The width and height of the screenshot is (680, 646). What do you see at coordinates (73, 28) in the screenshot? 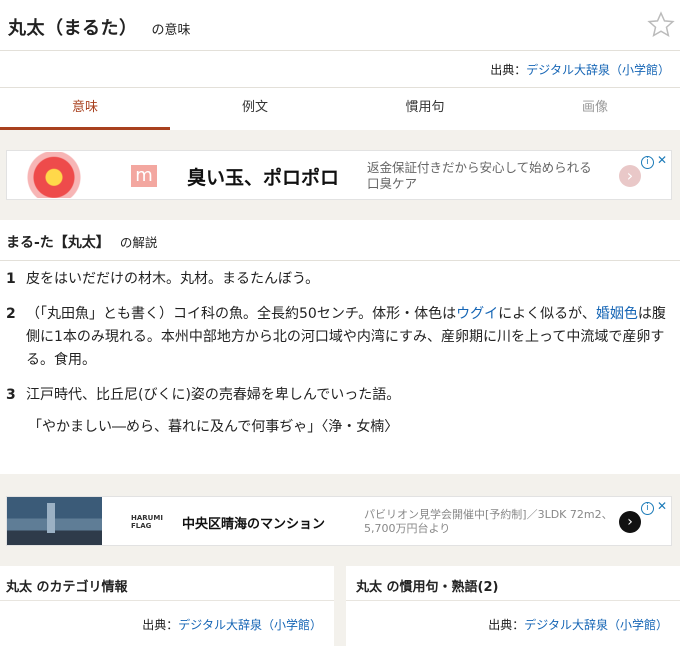
I see `page-title: 丸太（まるた）` at bounding box center [73, 28].